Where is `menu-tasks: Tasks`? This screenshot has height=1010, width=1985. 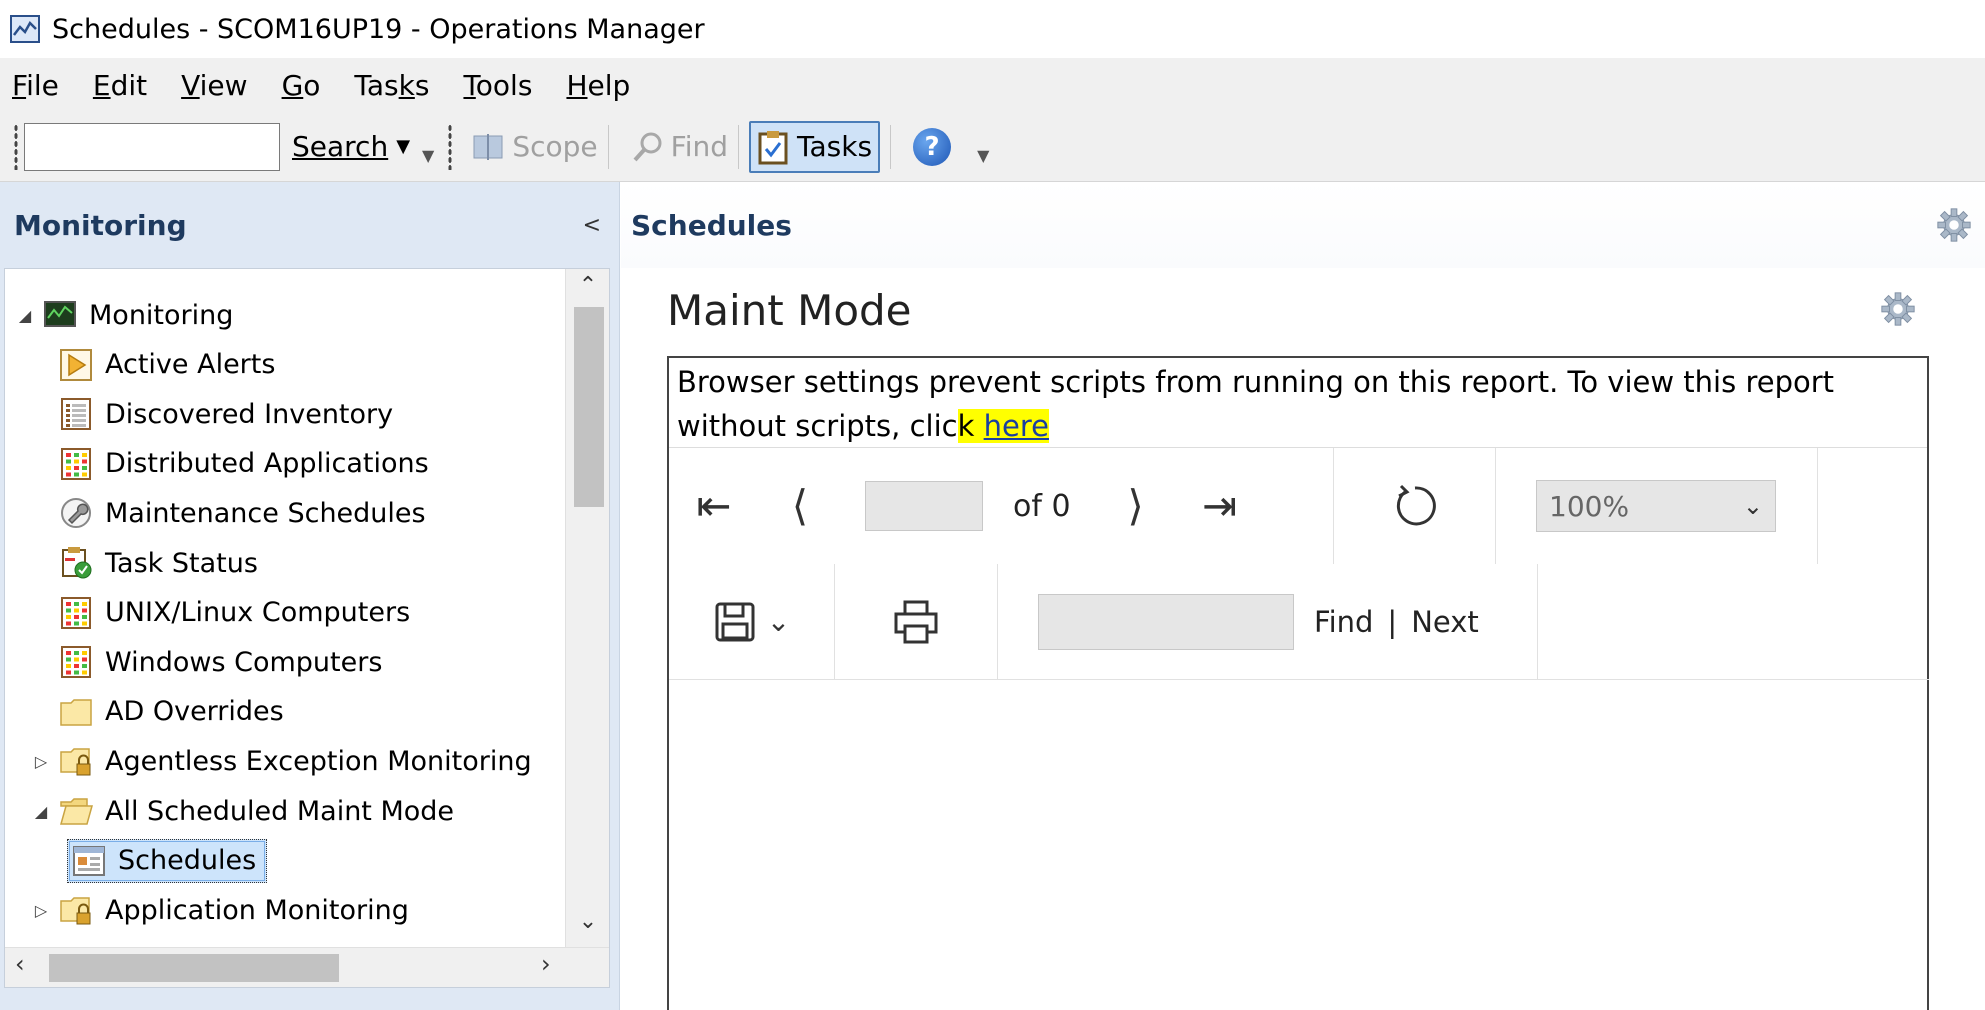 menu-tasks: Tasks is located at coordinates (391, 85).